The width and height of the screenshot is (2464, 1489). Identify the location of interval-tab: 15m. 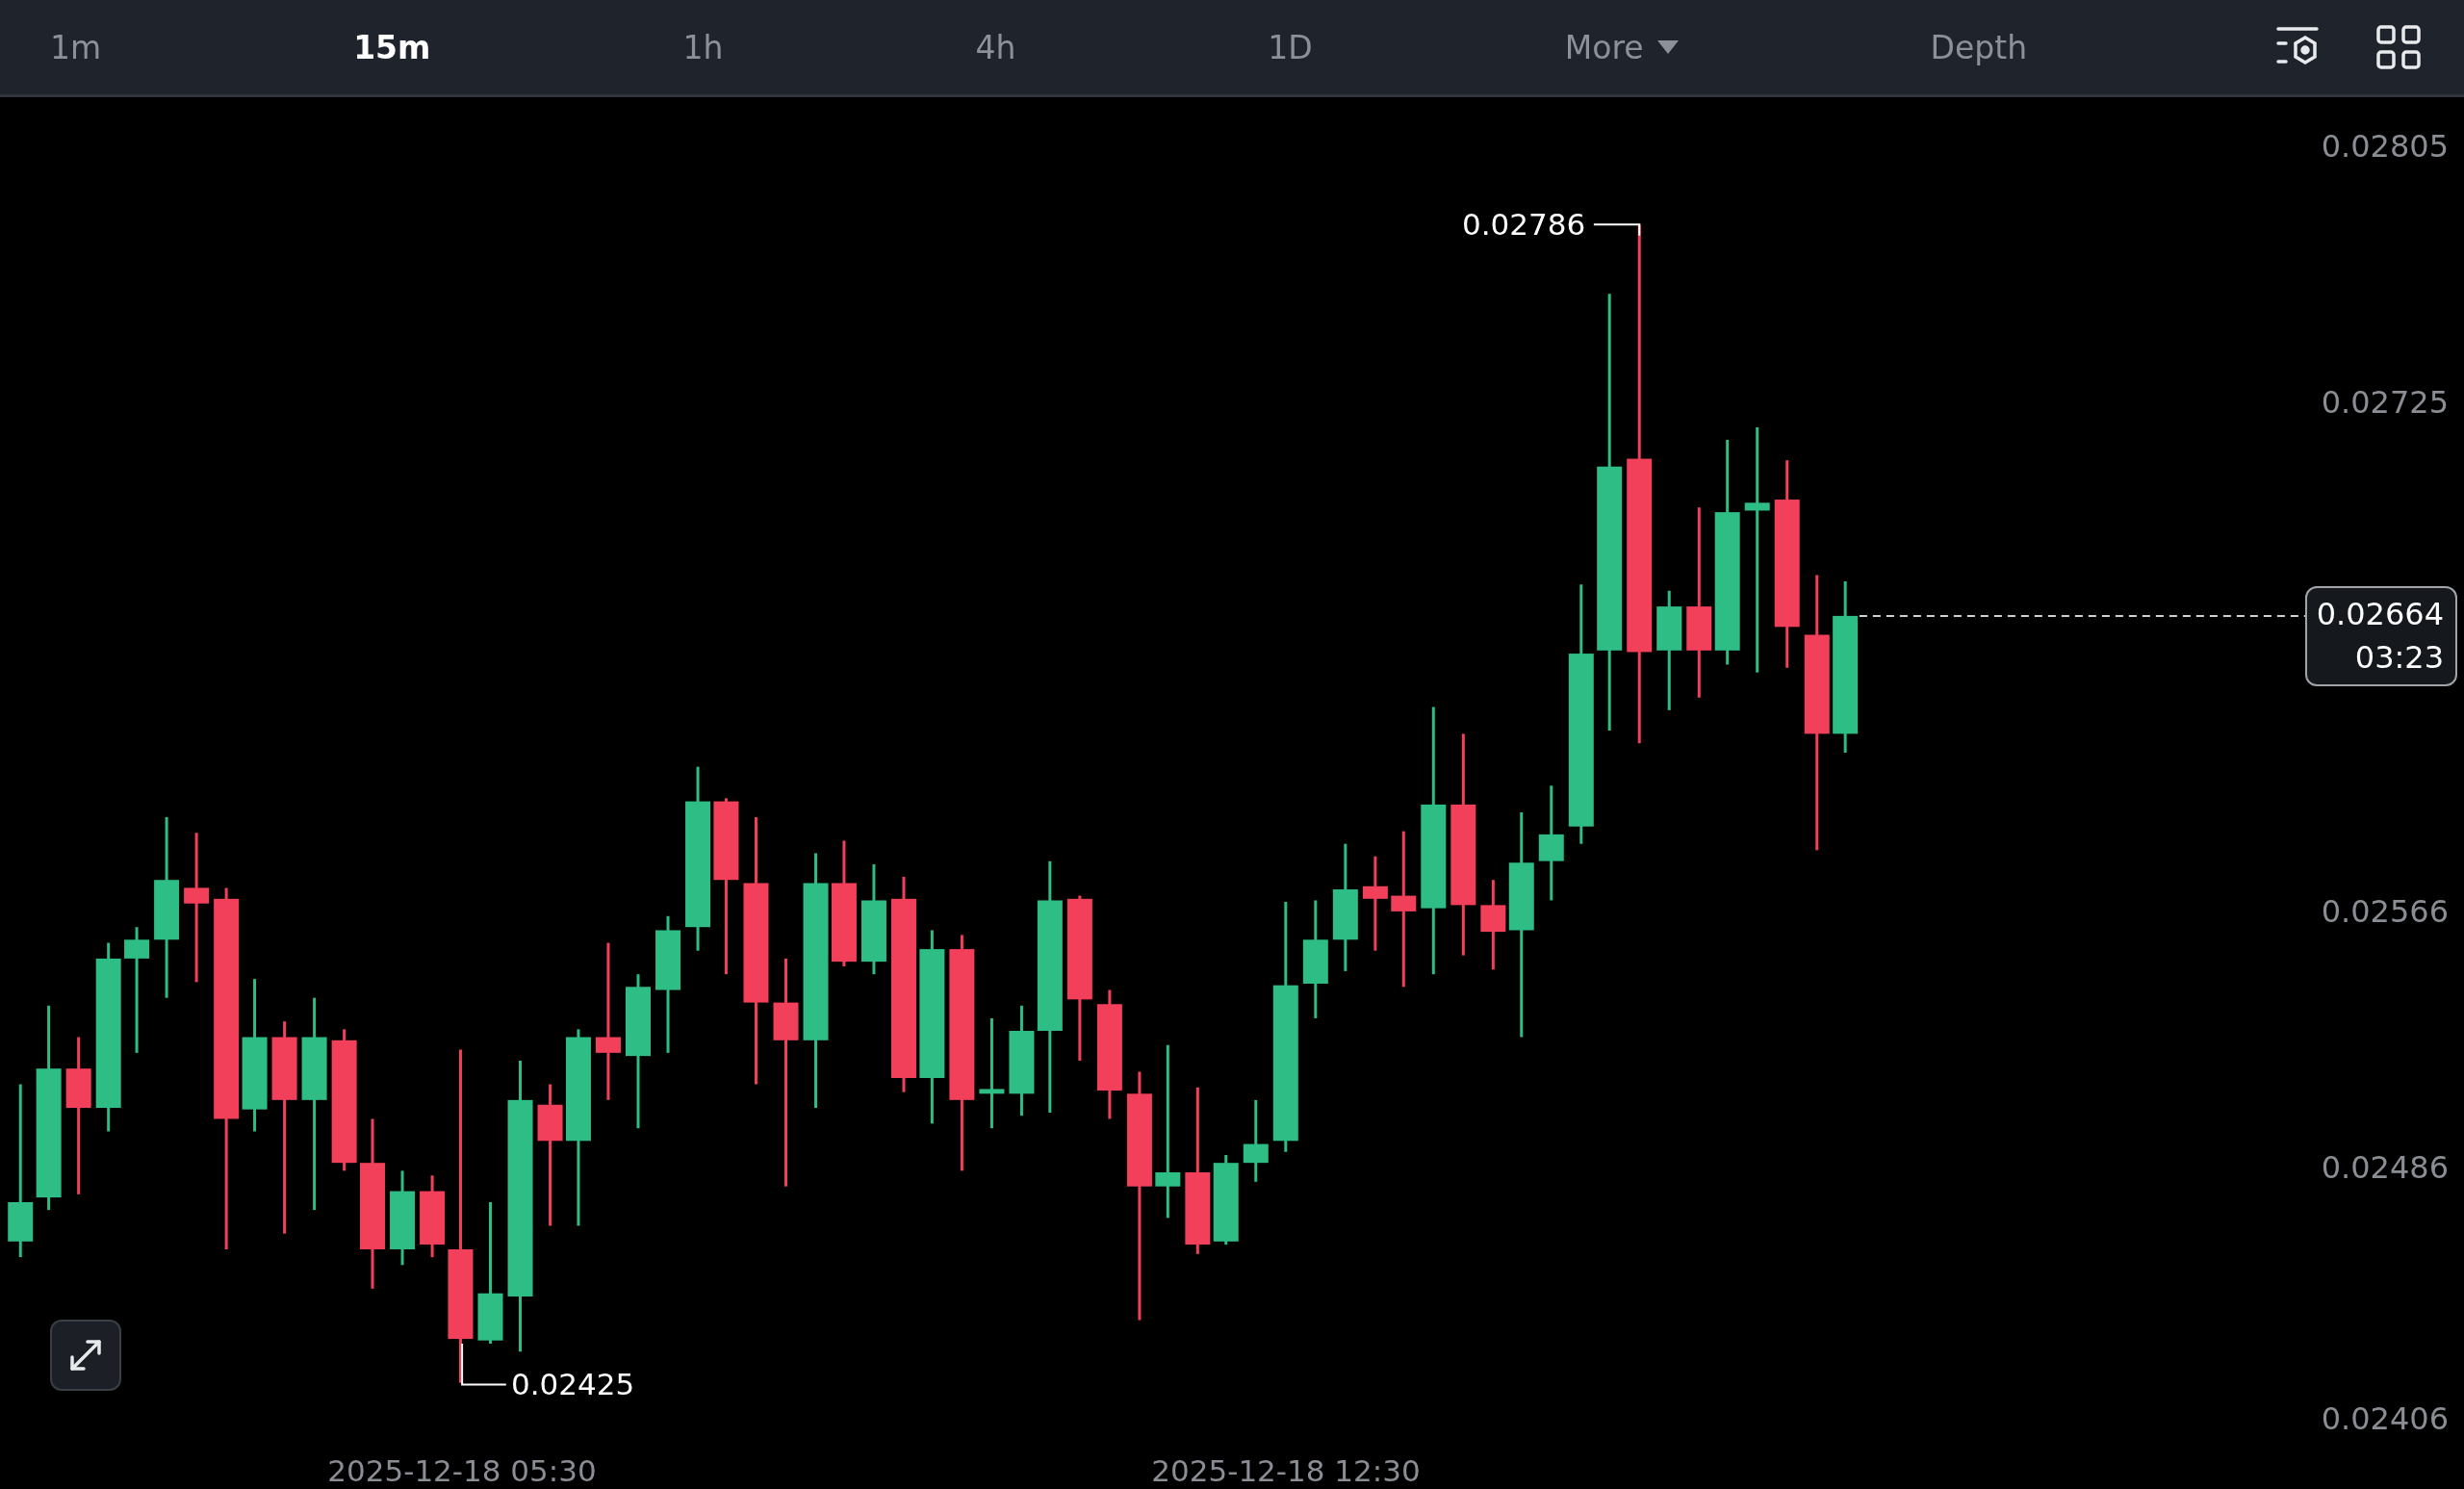
(392, 47).